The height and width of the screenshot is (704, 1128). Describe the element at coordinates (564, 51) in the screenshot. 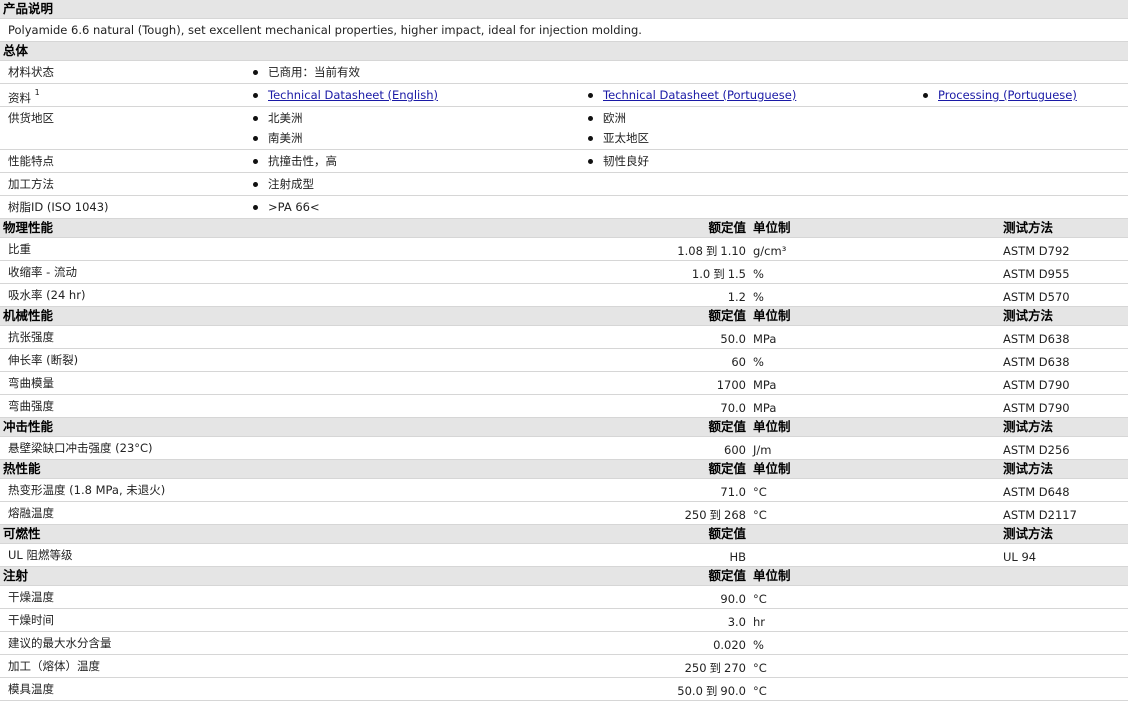

I see `section-header-general: 总体` at that location.